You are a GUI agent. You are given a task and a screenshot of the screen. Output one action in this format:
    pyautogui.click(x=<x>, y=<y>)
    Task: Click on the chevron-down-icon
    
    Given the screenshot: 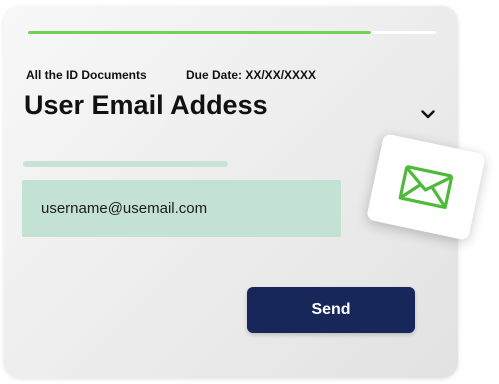 What is the action you would take?
    pyautogui.click(x=428, y=114)
    